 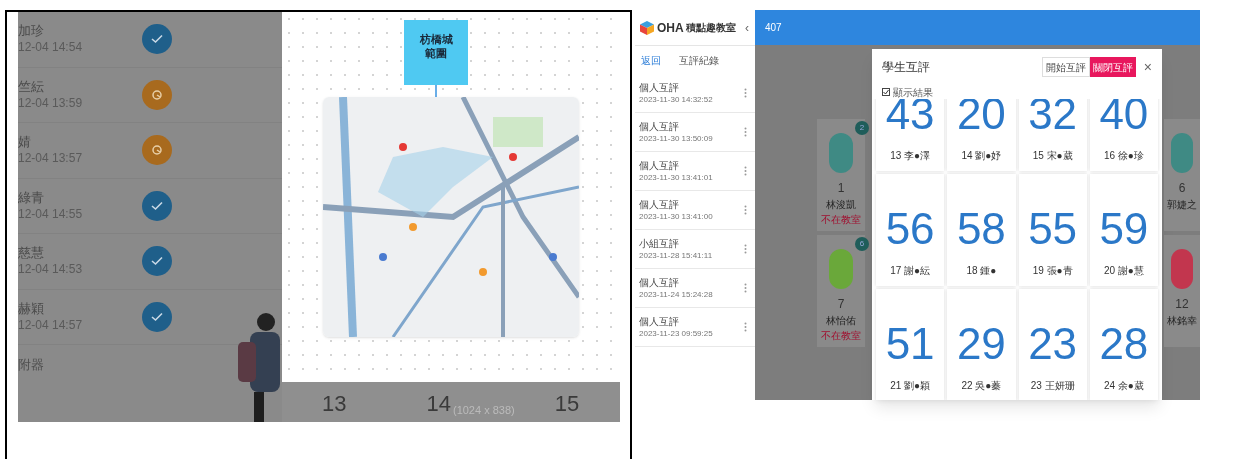 I want to click on student-name: 赫穎, so click(x=31, y=308).